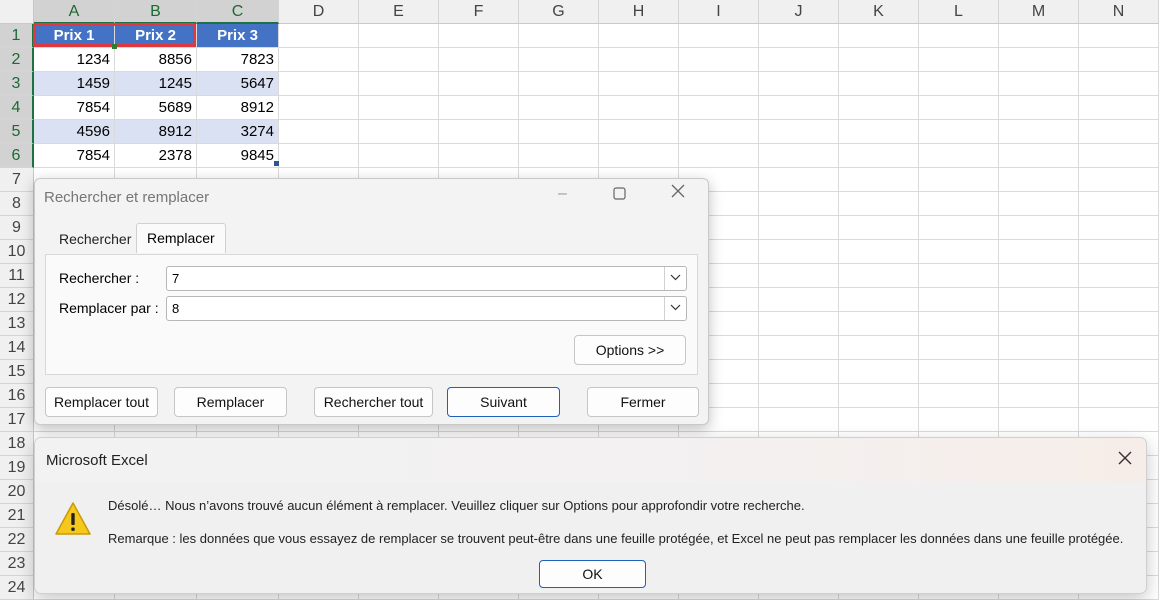  Describe the element at coordinates (17, 348) in the screenshot. I see `row-header-14: 14` at that location.